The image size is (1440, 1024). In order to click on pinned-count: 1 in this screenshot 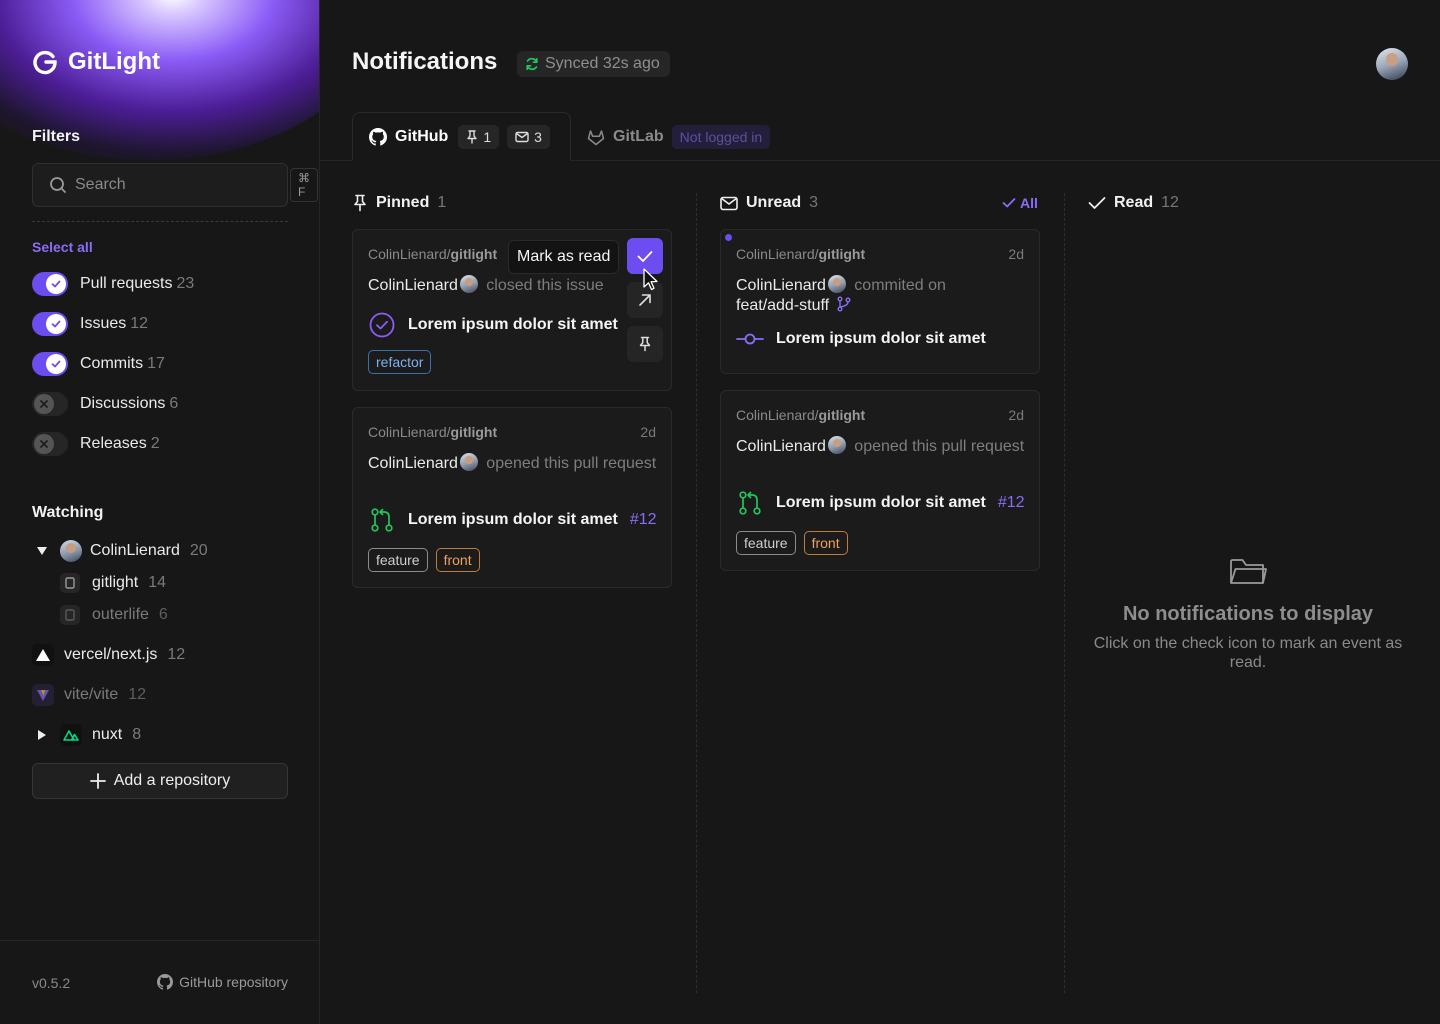, I will do `click(487, 136)`.